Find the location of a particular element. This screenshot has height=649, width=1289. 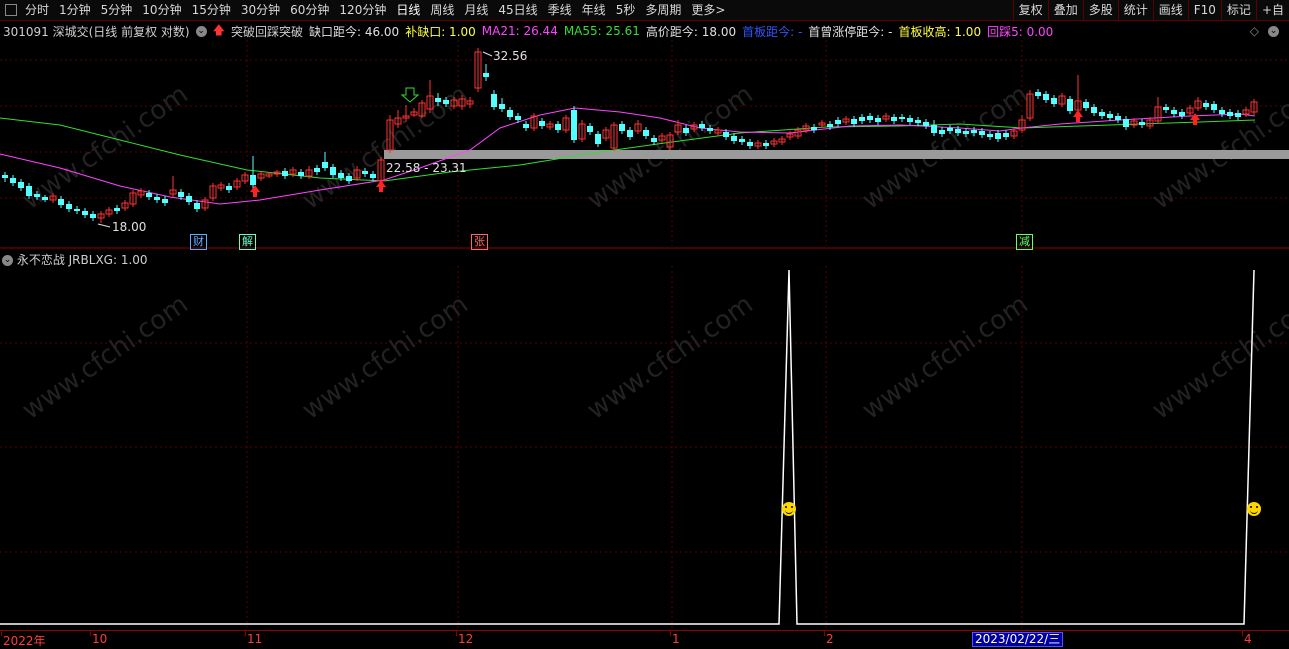

period-tab: 1分钟 is located at coordinates (75, 10).